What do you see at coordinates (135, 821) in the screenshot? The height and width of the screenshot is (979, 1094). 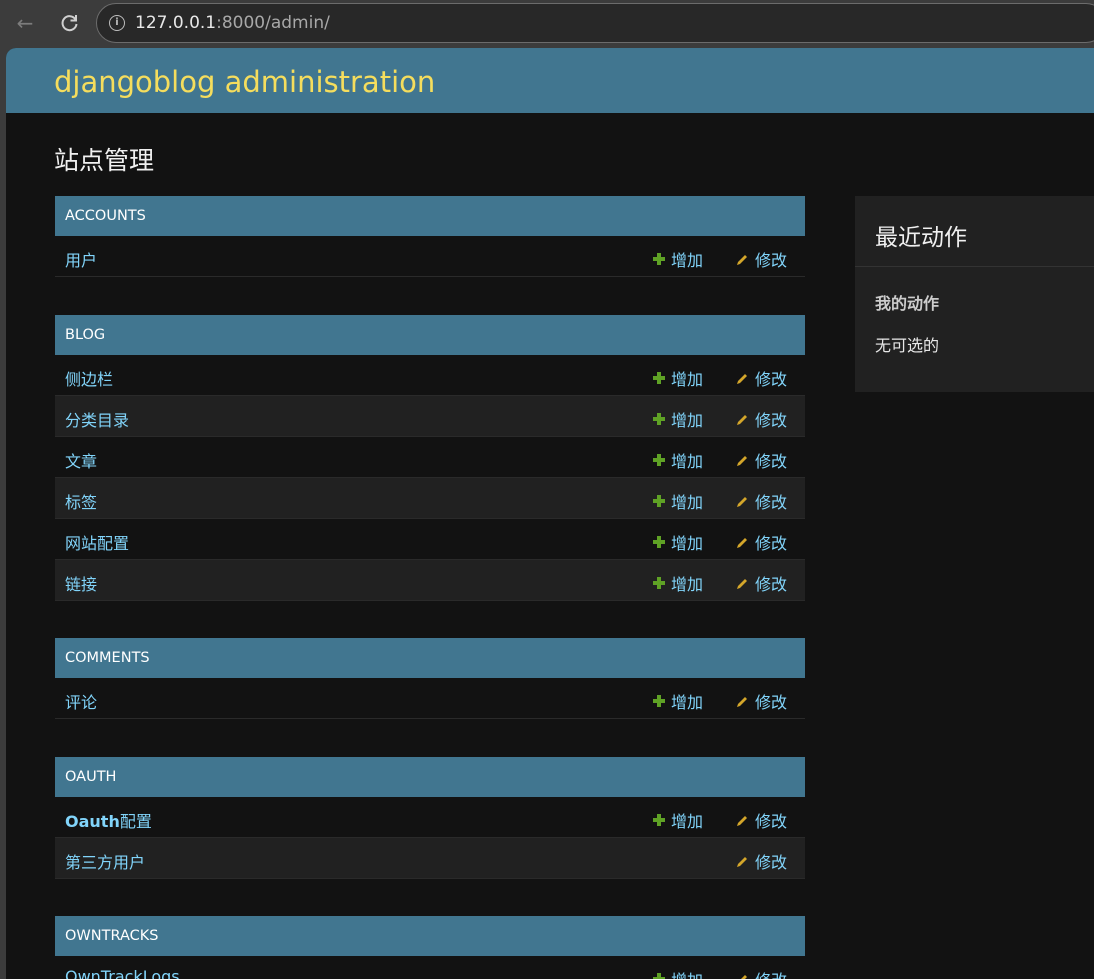 I see `model-link-rest: 配置` at bounding box center [135, 821].